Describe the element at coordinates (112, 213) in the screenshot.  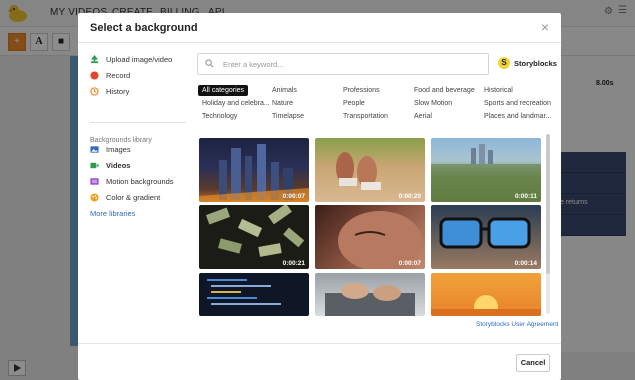
I see `more-libraries-link: More libraries` at that location.